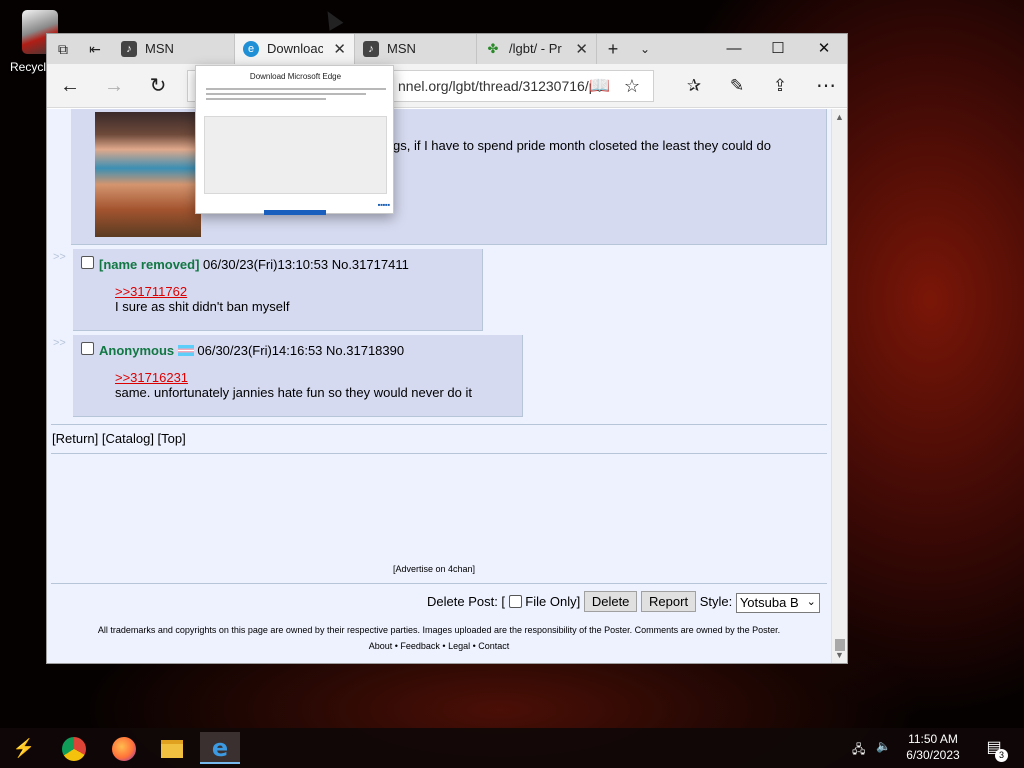  Describe the element at coordinates (694, 86) in the screenshot. I see `favorites-hub-icon: ✰` at that location.